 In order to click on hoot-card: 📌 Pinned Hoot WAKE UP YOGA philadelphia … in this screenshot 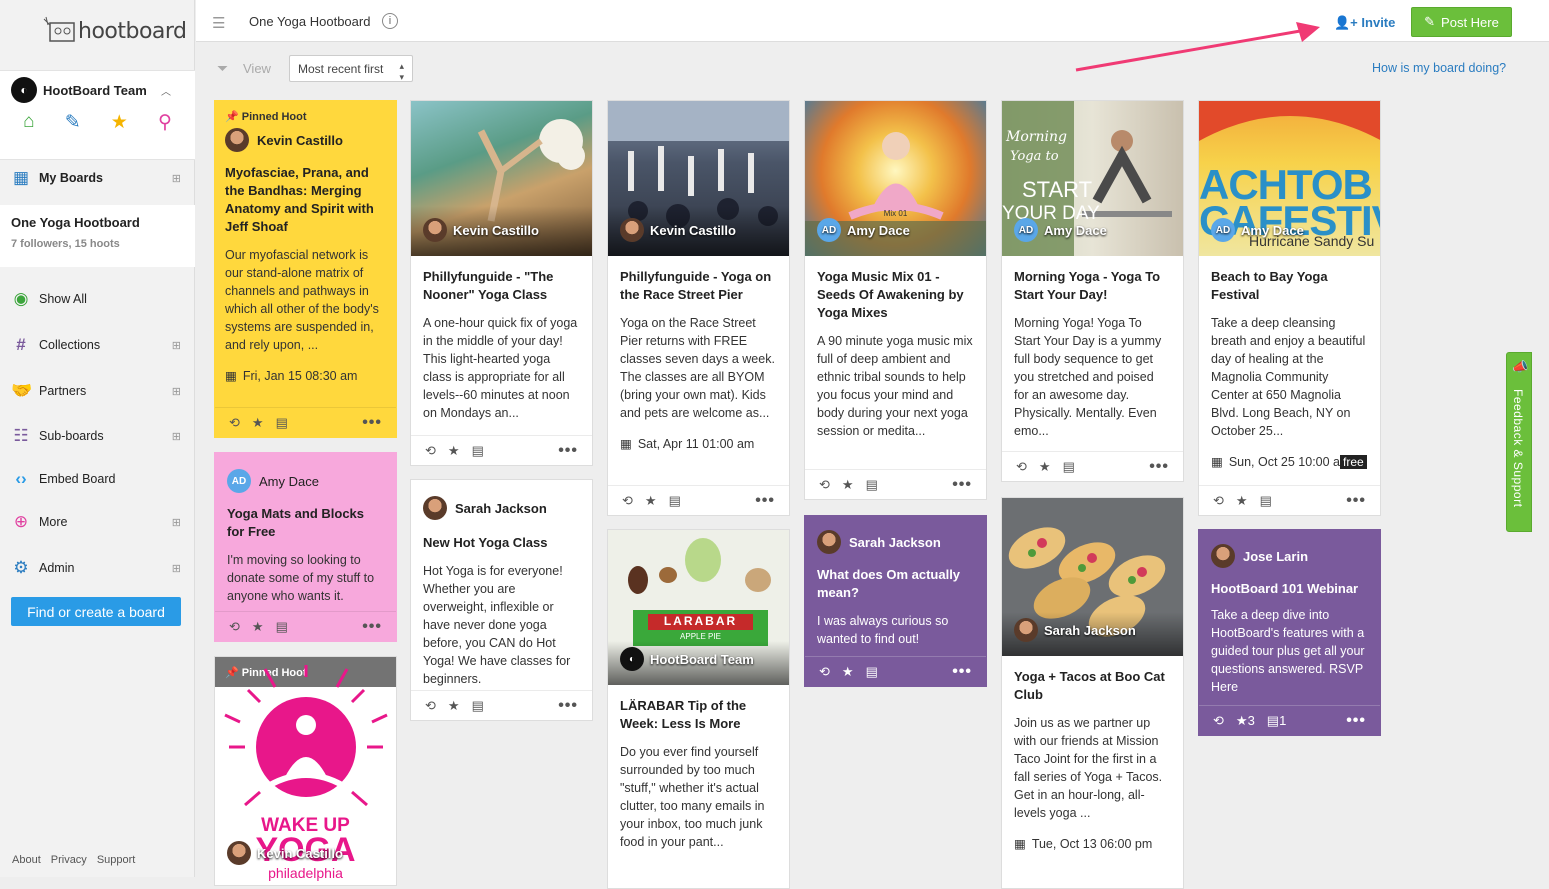, I will do `click(305, 771)`.